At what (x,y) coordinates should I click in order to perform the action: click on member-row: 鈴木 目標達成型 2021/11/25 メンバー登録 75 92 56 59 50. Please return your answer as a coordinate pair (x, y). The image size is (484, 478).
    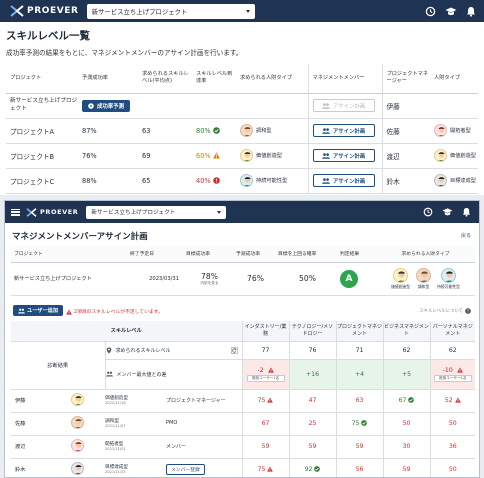
    Looking at the image, I should click on (243, 467).